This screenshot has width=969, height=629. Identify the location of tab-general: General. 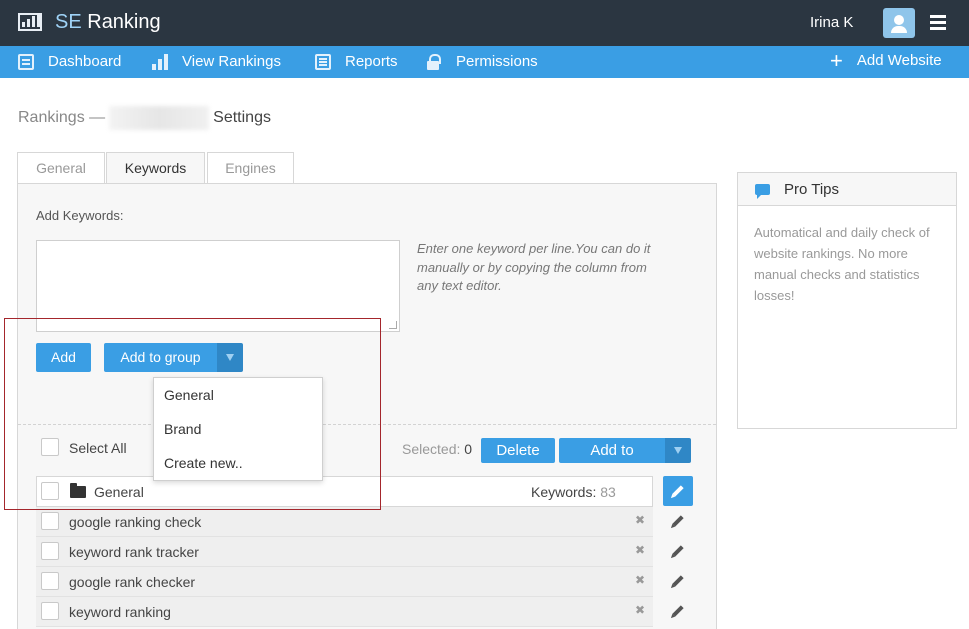
(61, 168).